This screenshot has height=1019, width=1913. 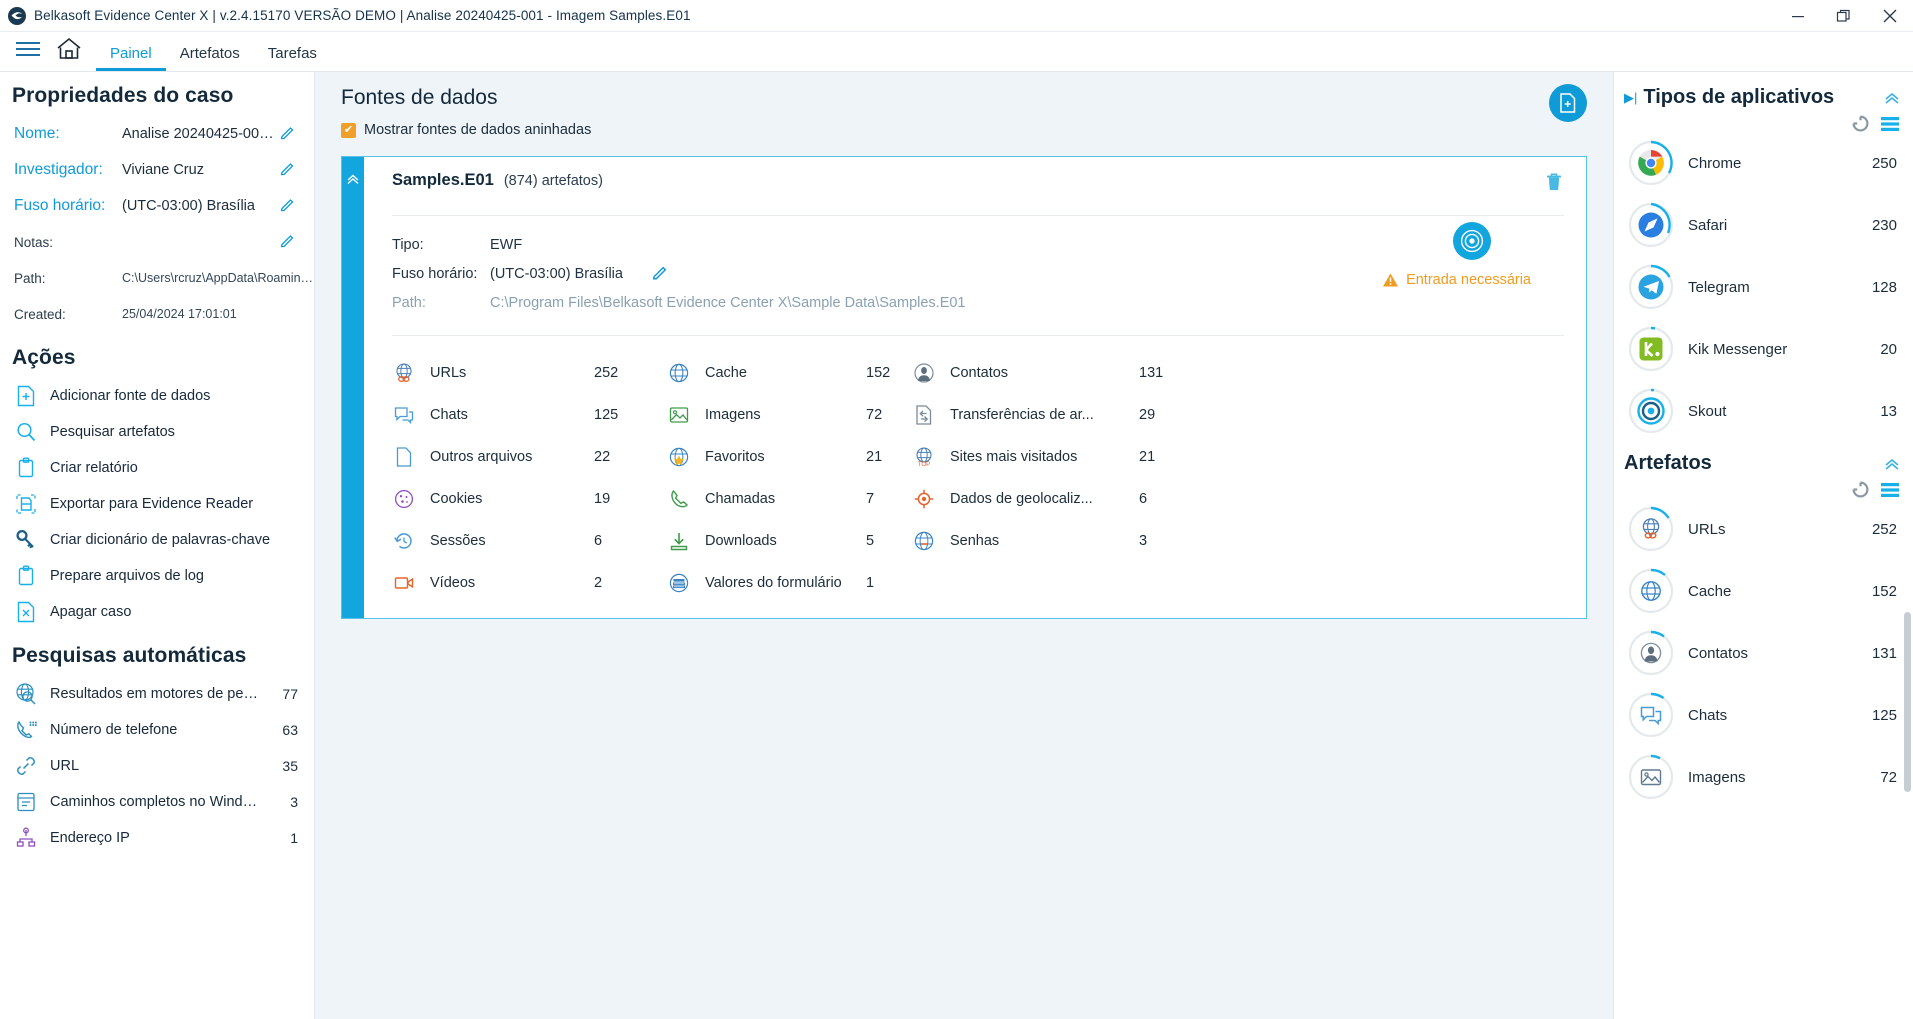 What do you see at coordinates (157, 612) in the screenshot?
I see `action-apagar-caso: Apagar caso` at bounding box center [157, 612].